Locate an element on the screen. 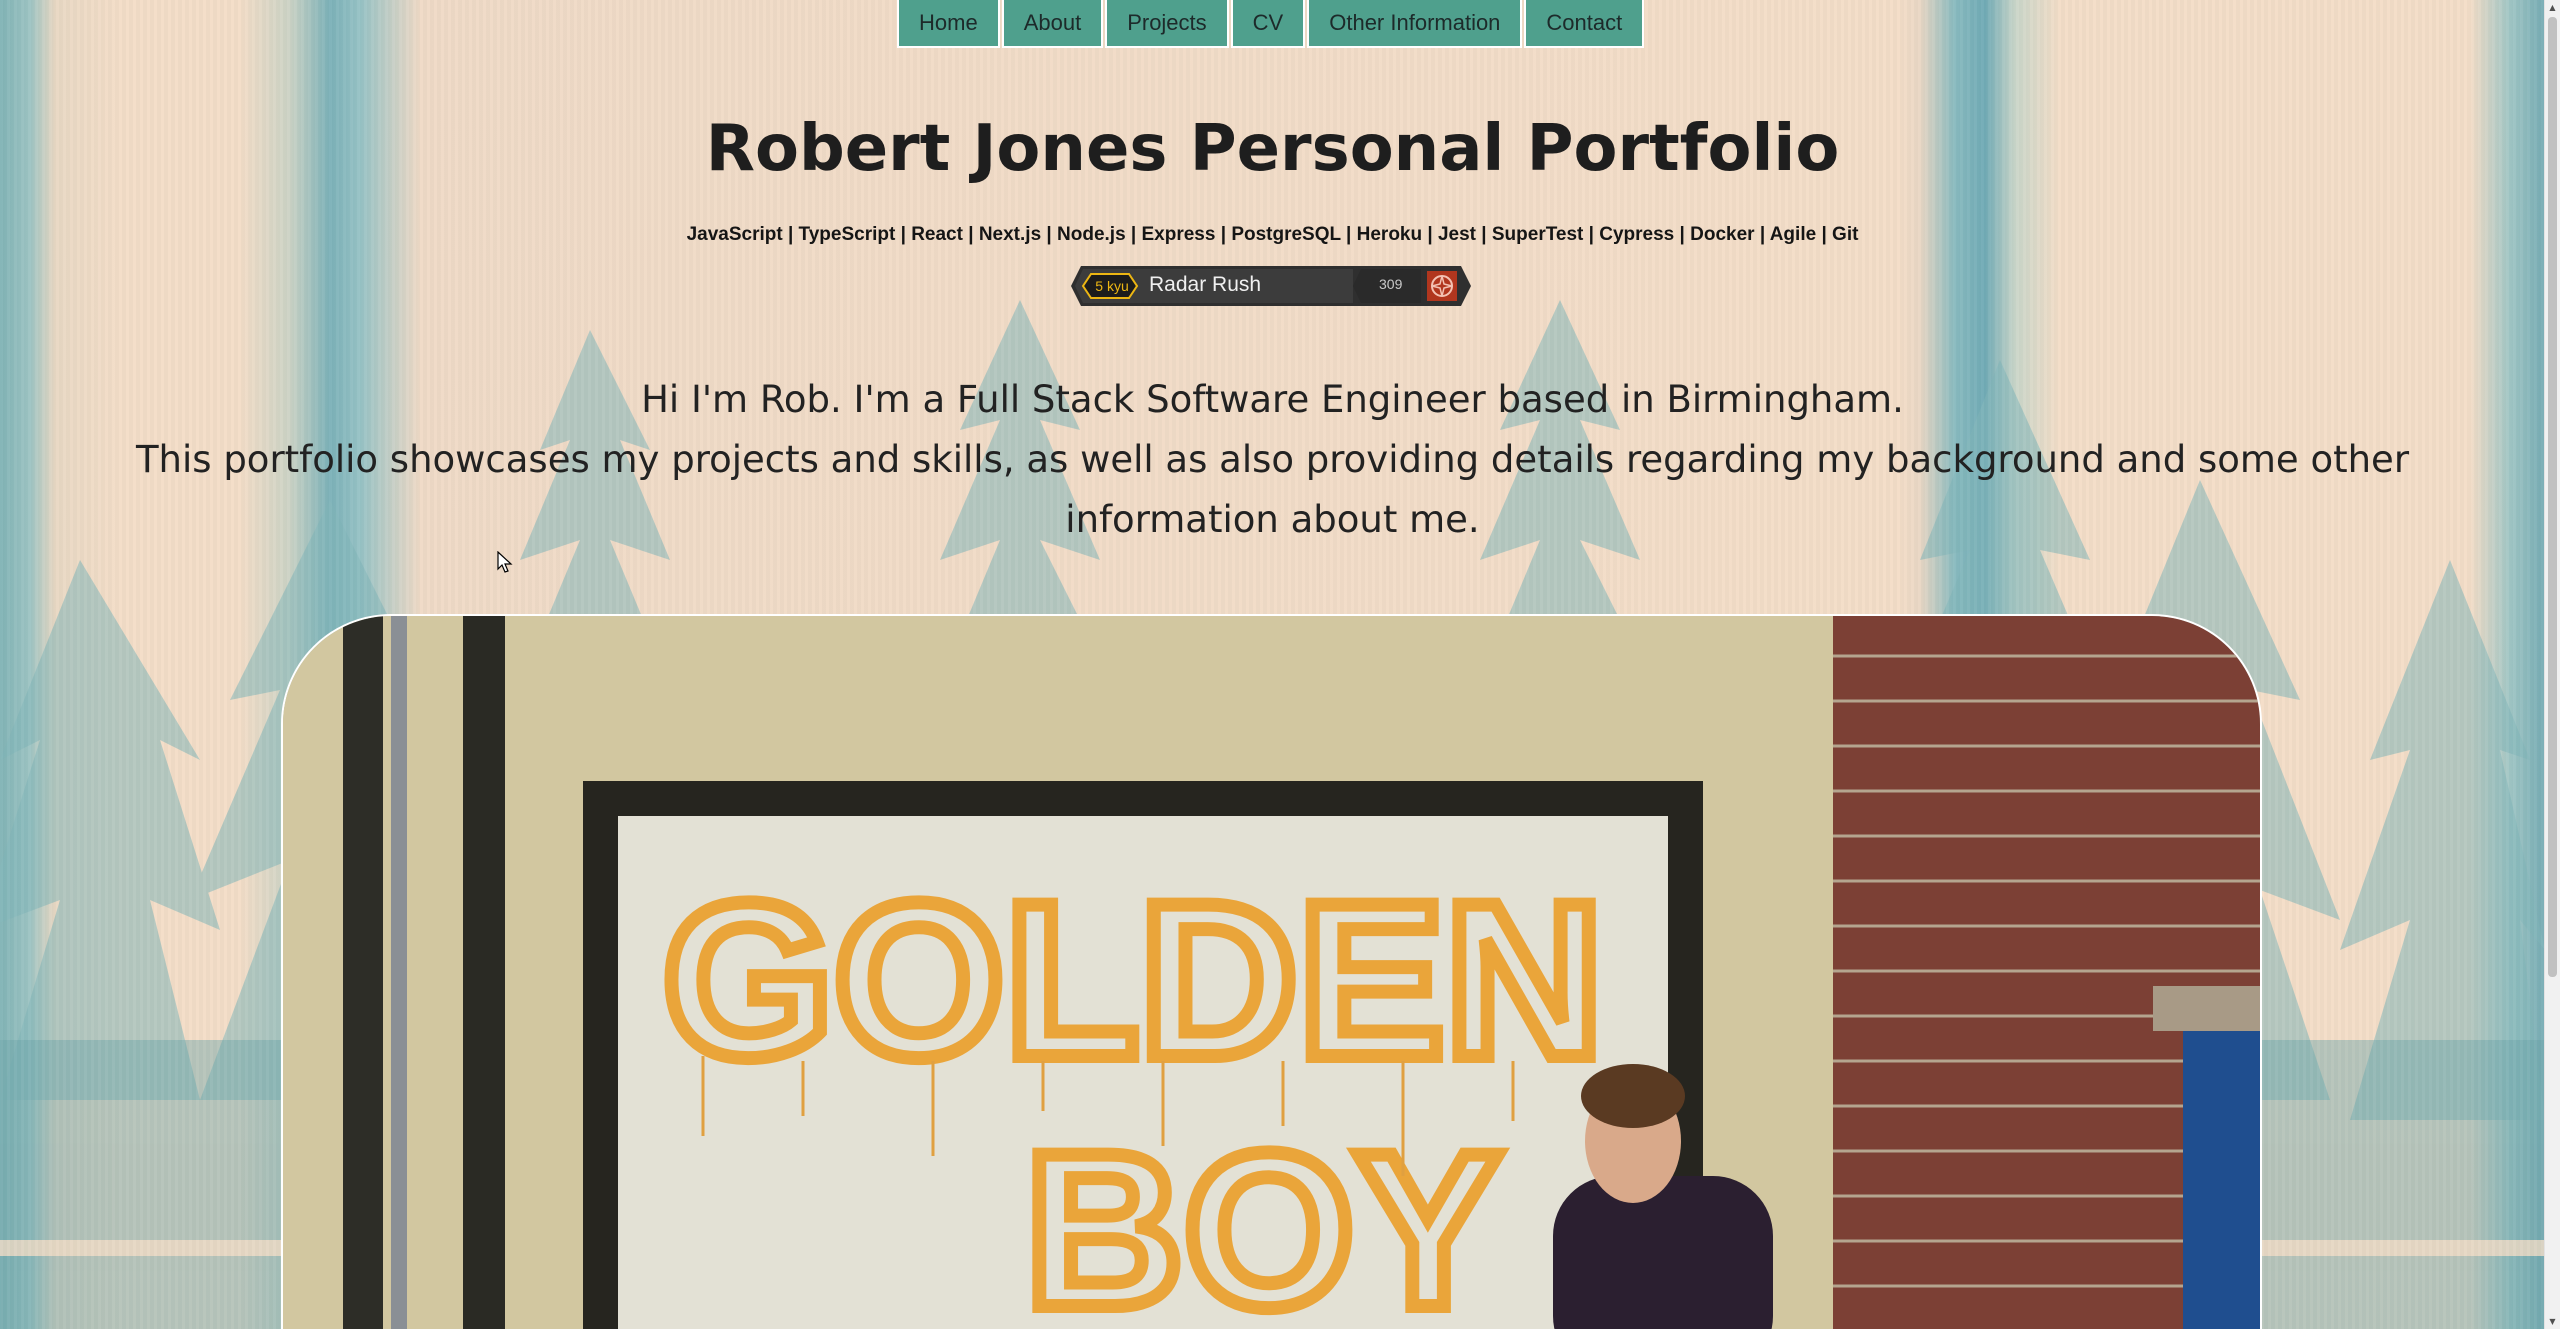  honor-value: 309 is located at coordinates (1391, 284).